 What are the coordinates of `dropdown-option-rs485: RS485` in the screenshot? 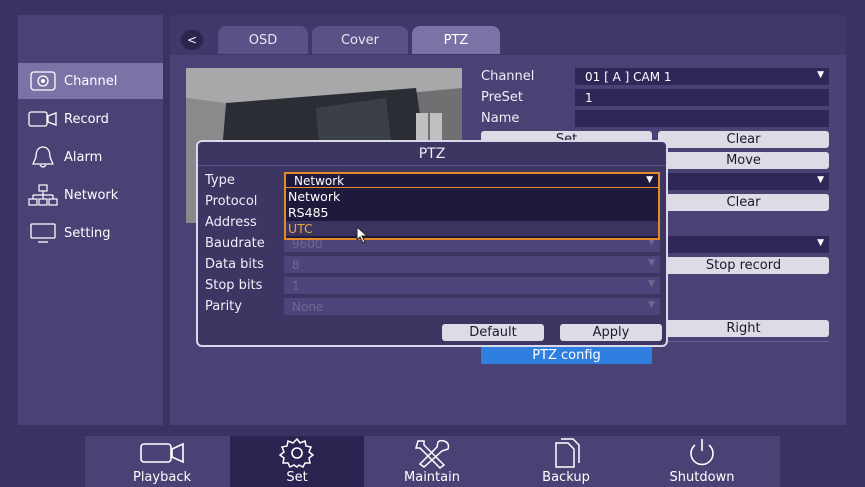 It's located at (472, 212).